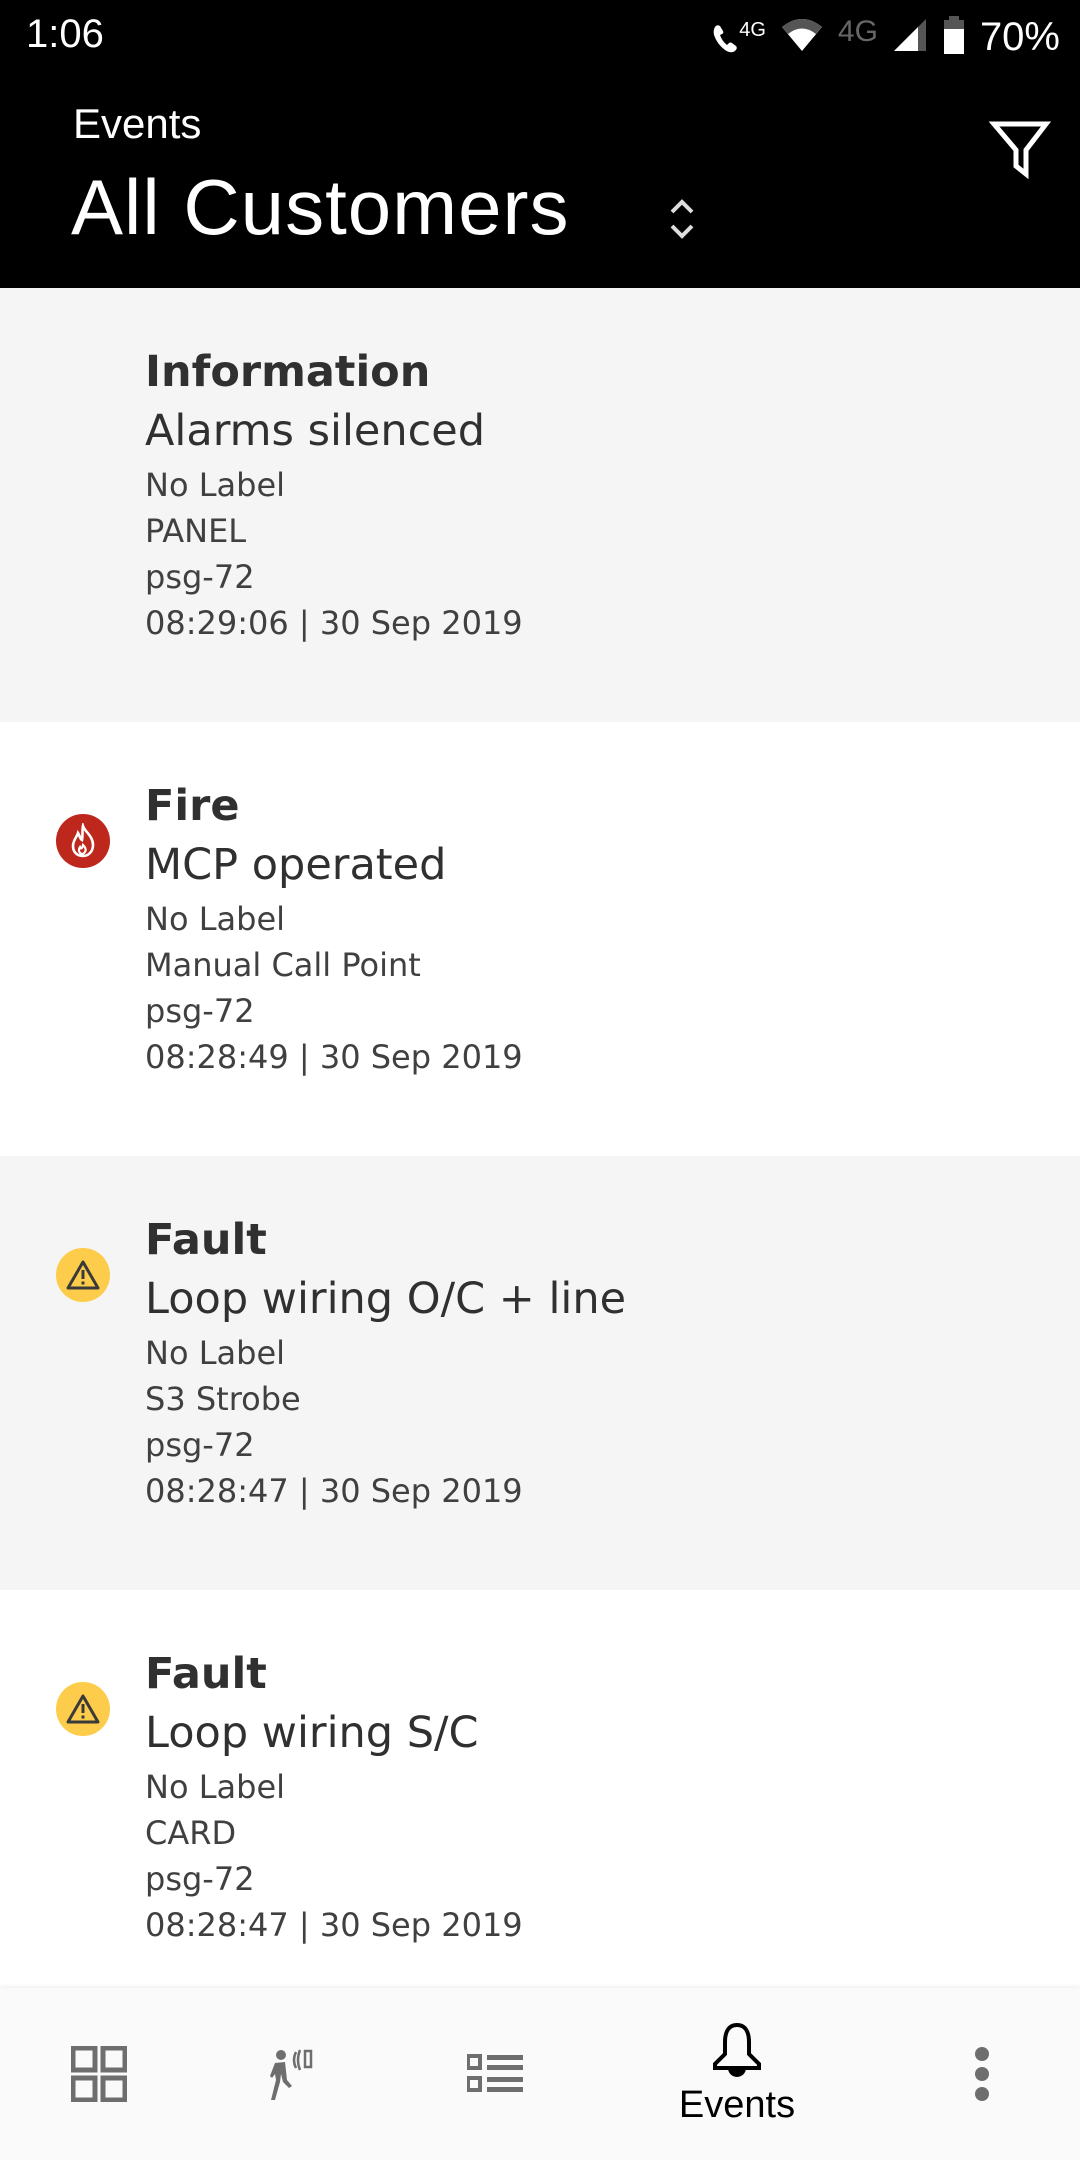 The height and width of the screenshot is (2160, 1080). Describe the element at coordinates (312, 1733) in the screenshot. I see `event-description: Loop wiring S/C` at that location.